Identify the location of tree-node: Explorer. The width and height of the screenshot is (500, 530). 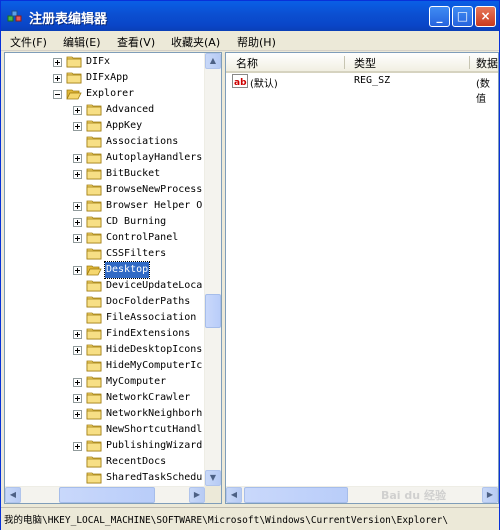
(105, 94).